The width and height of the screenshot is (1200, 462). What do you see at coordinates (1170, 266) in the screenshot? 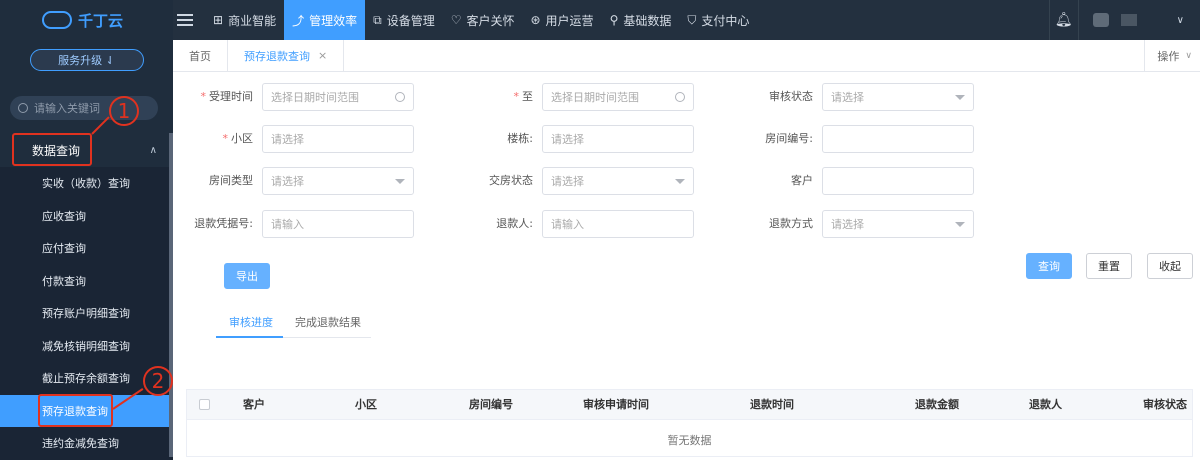
I see `collapse-button: 收起` at bounding box center [1170, 266].